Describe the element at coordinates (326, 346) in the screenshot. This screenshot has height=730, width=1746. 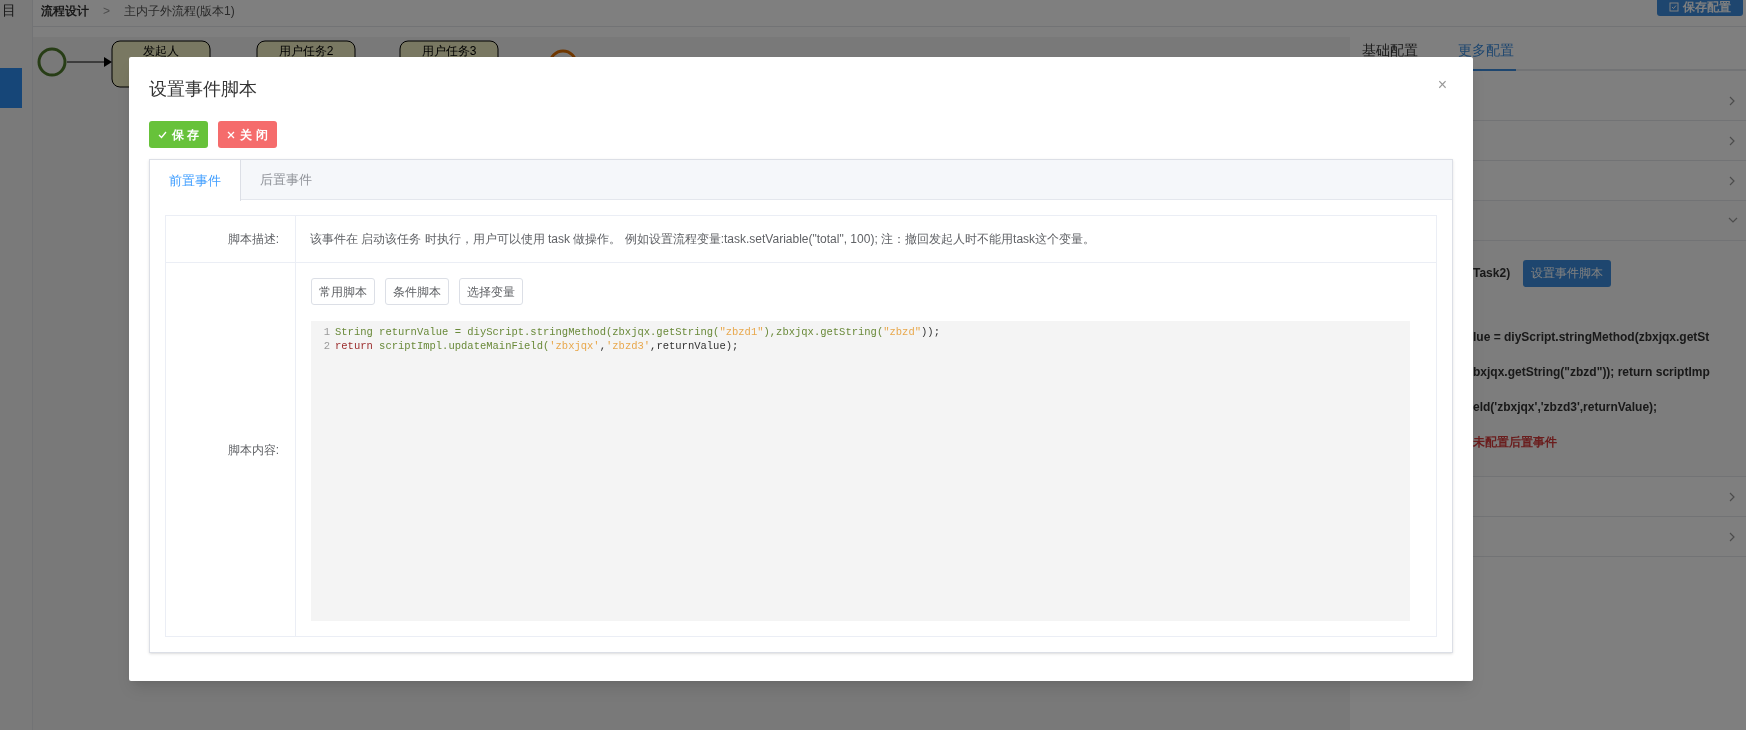
I see `line-number: 2` at that location.